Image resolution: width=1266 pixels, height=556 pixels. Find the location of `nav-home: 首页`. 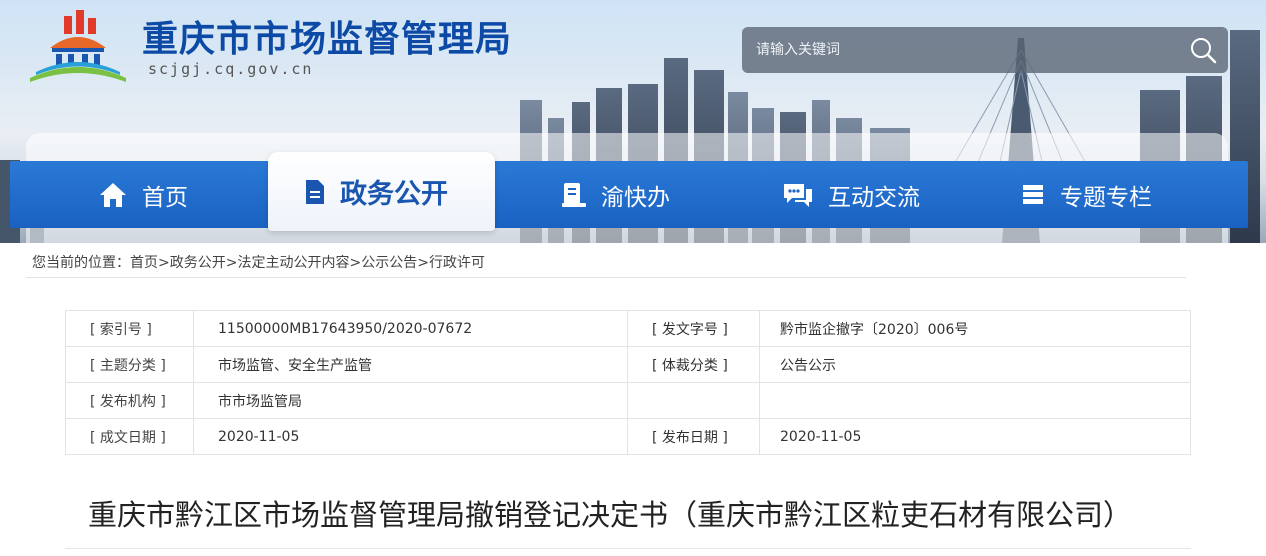

nav-home: 首页 is located at coordinates (143, 194).